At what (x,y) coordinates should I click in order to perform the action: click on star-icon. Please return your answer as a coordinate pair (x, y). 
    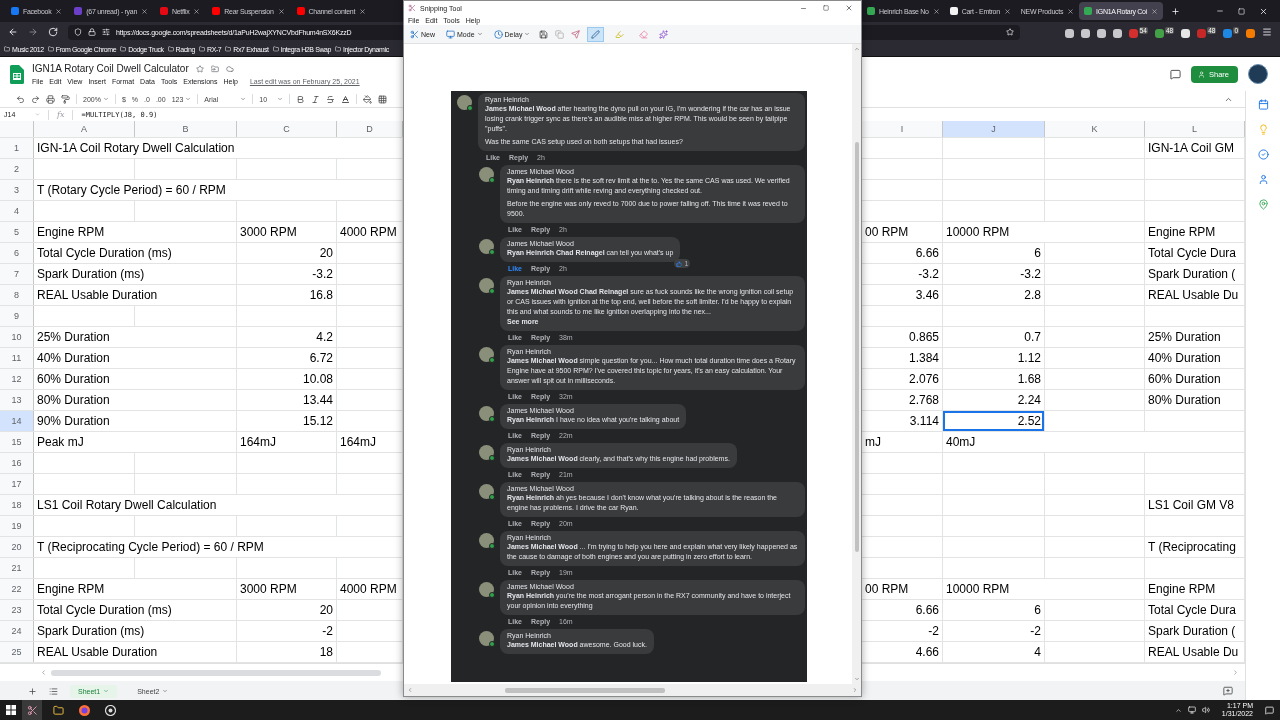
    Looking at the image, I should click on (199, 68).